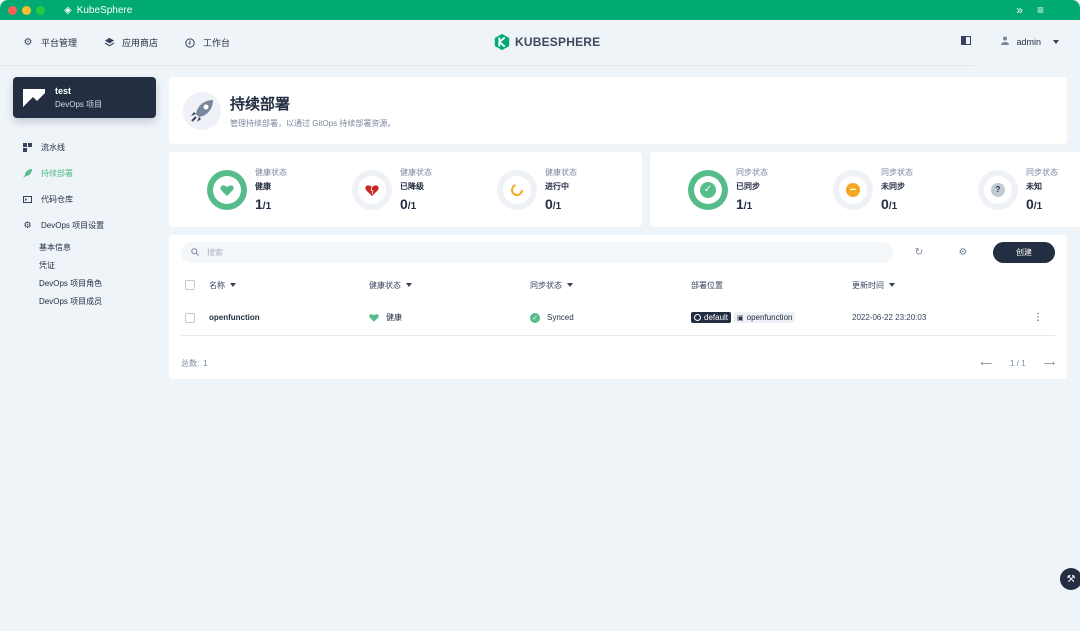 Image resolution: width=1080 pixels, height=631 pixels. What do you see at coordinates (34, 97) in the screenshot?
I see `project-icon` at bounding box center [34, 97].